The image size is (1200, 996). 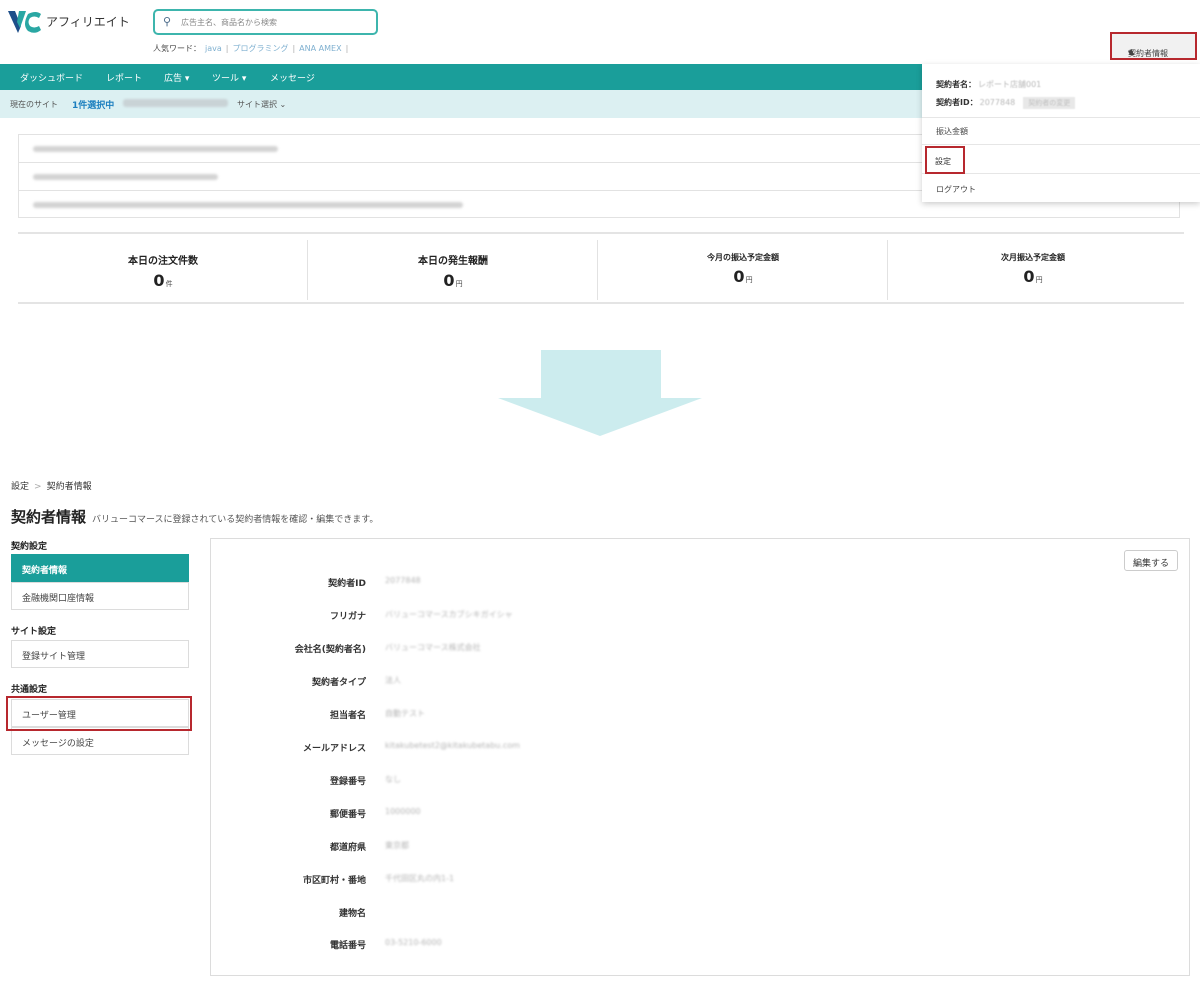 I want to click on edit-button-label: 編集する, so click(x=1151, y=564).